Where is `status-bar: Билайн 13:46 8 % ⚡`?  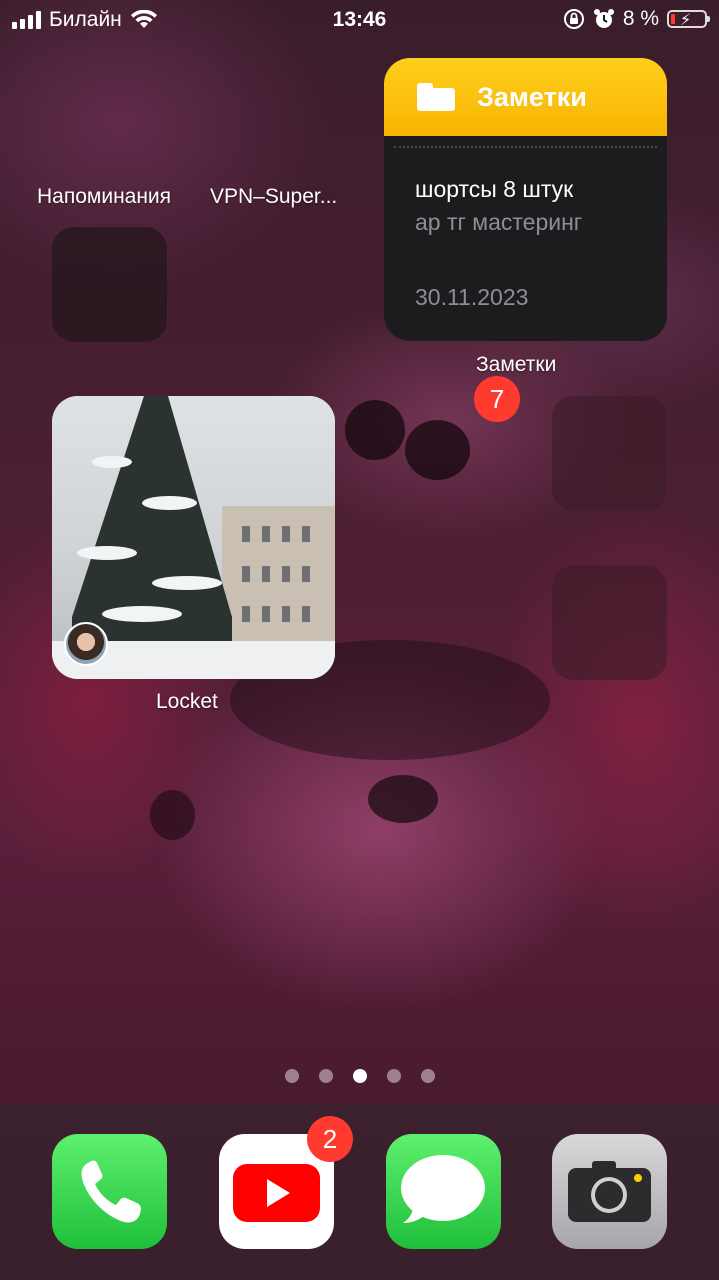 status-bar: Билайн 13:46 8 % ⚡ is located at coordinates (359, 20).